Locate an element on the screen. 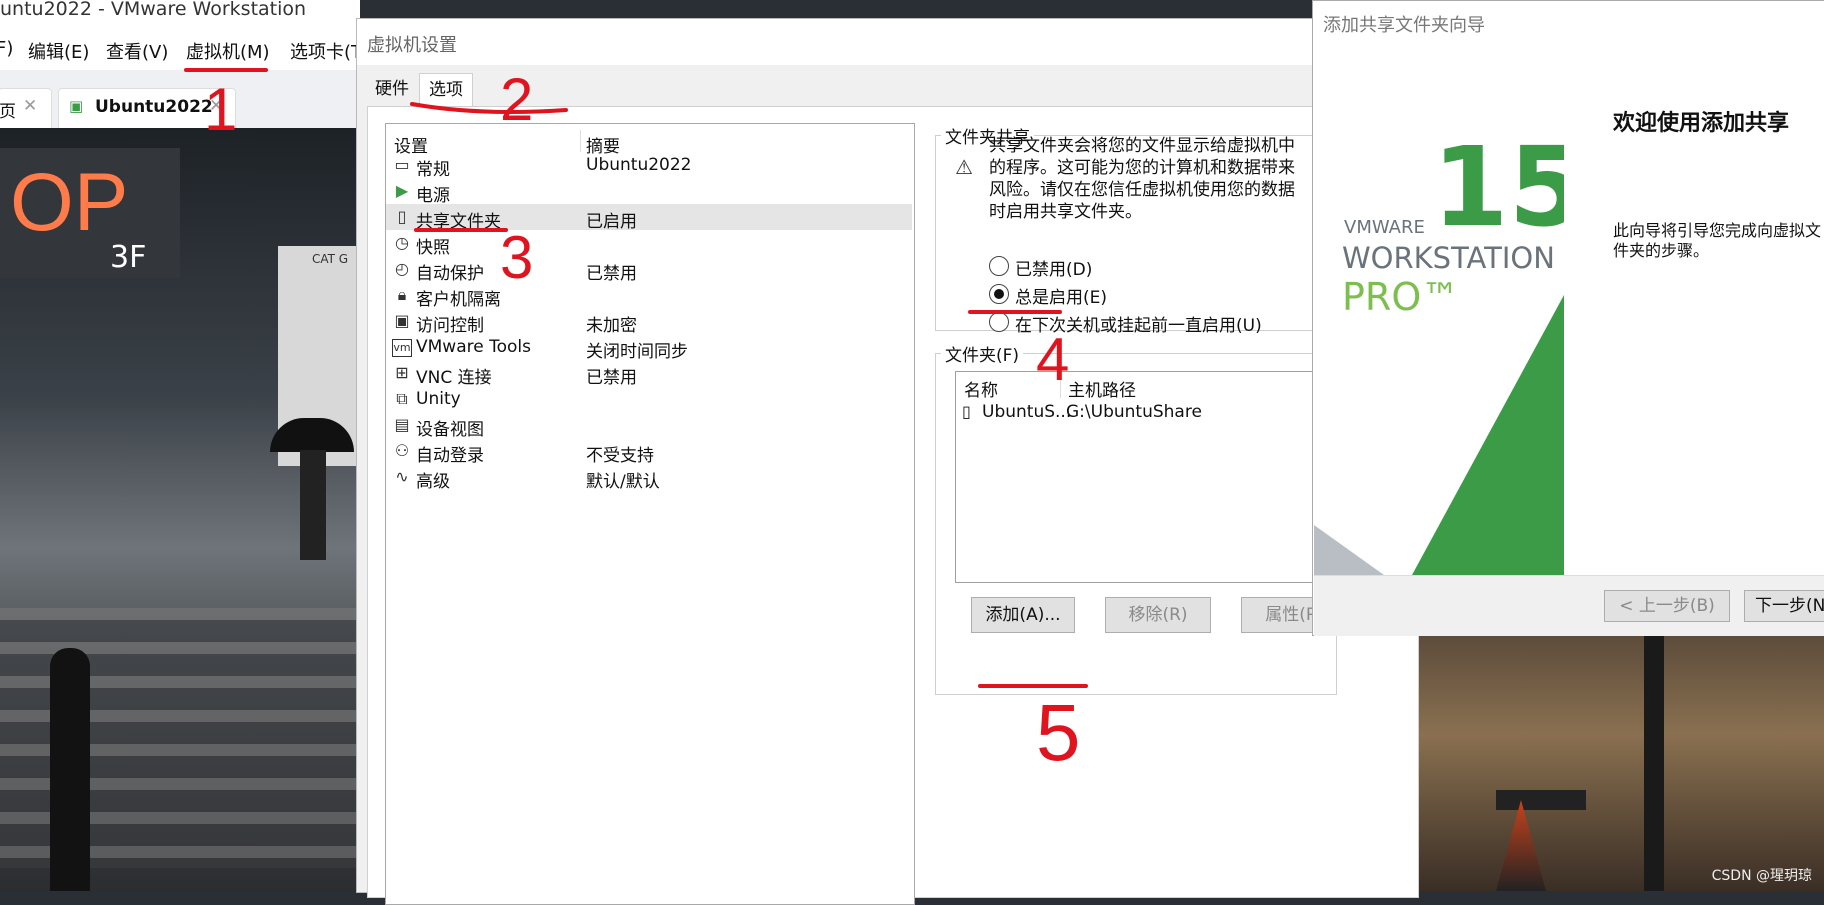 This screenshot has width=1824, height=905. annotation-1: 1 is located at coordinates (220, 109).